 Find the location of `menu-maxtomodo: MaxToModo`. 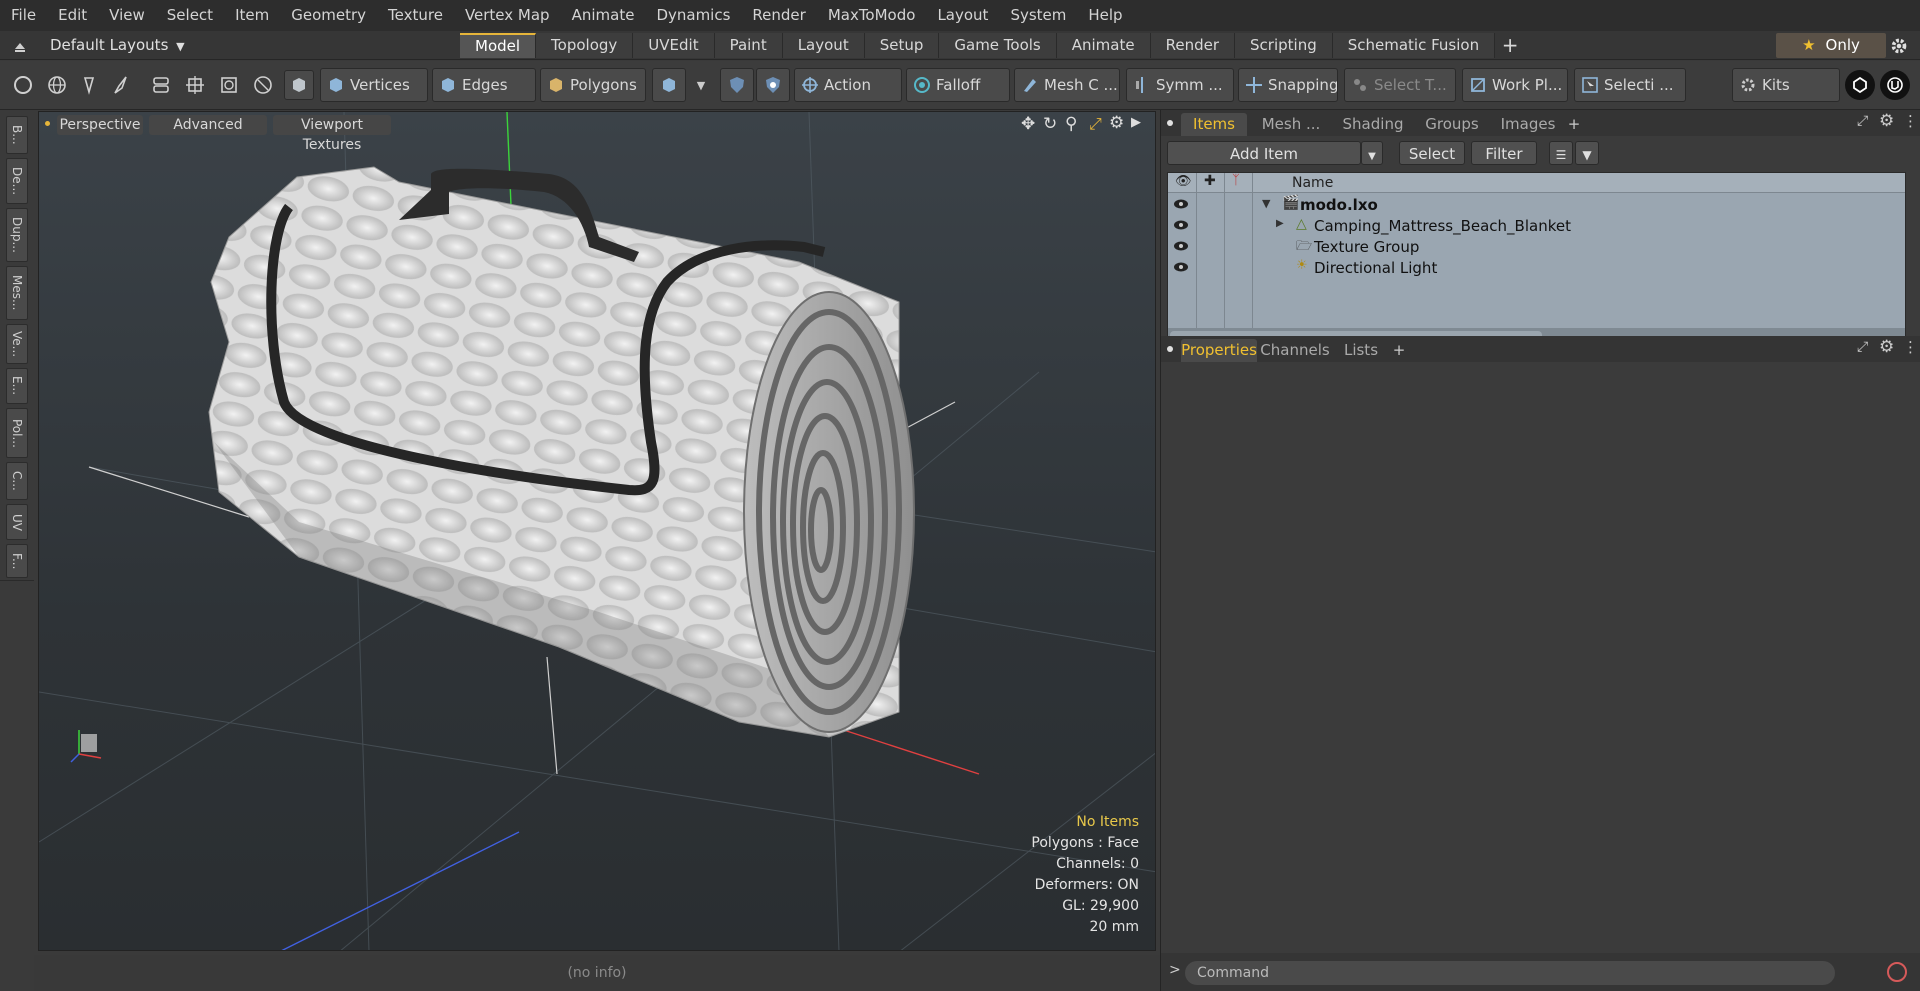

menu-maxtomodo: MaxToModo is located at coordinates (872, 15).